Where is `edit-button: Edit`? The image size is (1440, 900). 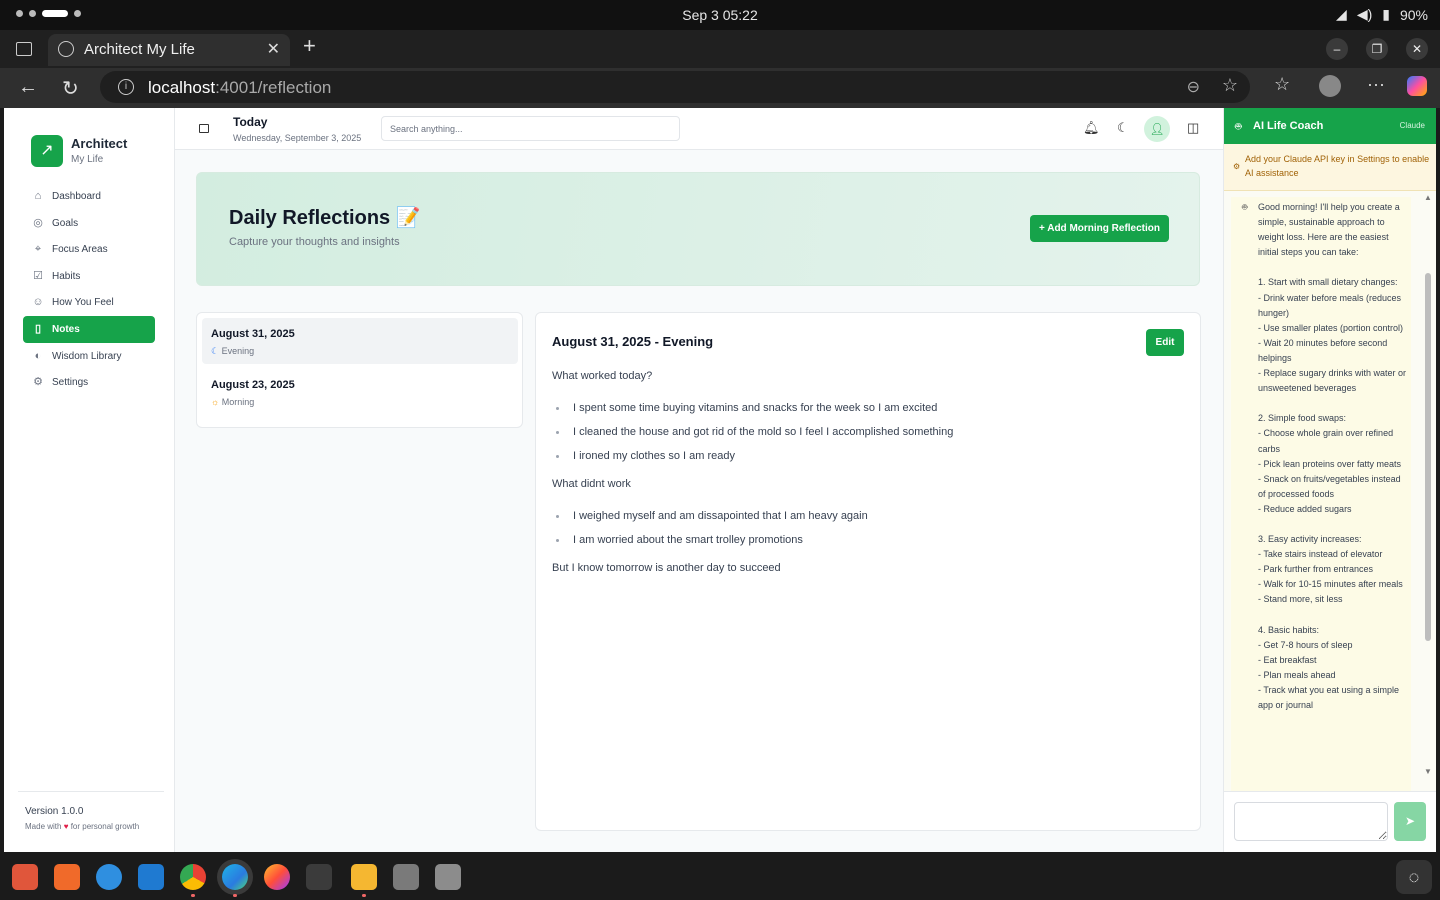
edit-button: Edit is located at coordinates (1165, 342).